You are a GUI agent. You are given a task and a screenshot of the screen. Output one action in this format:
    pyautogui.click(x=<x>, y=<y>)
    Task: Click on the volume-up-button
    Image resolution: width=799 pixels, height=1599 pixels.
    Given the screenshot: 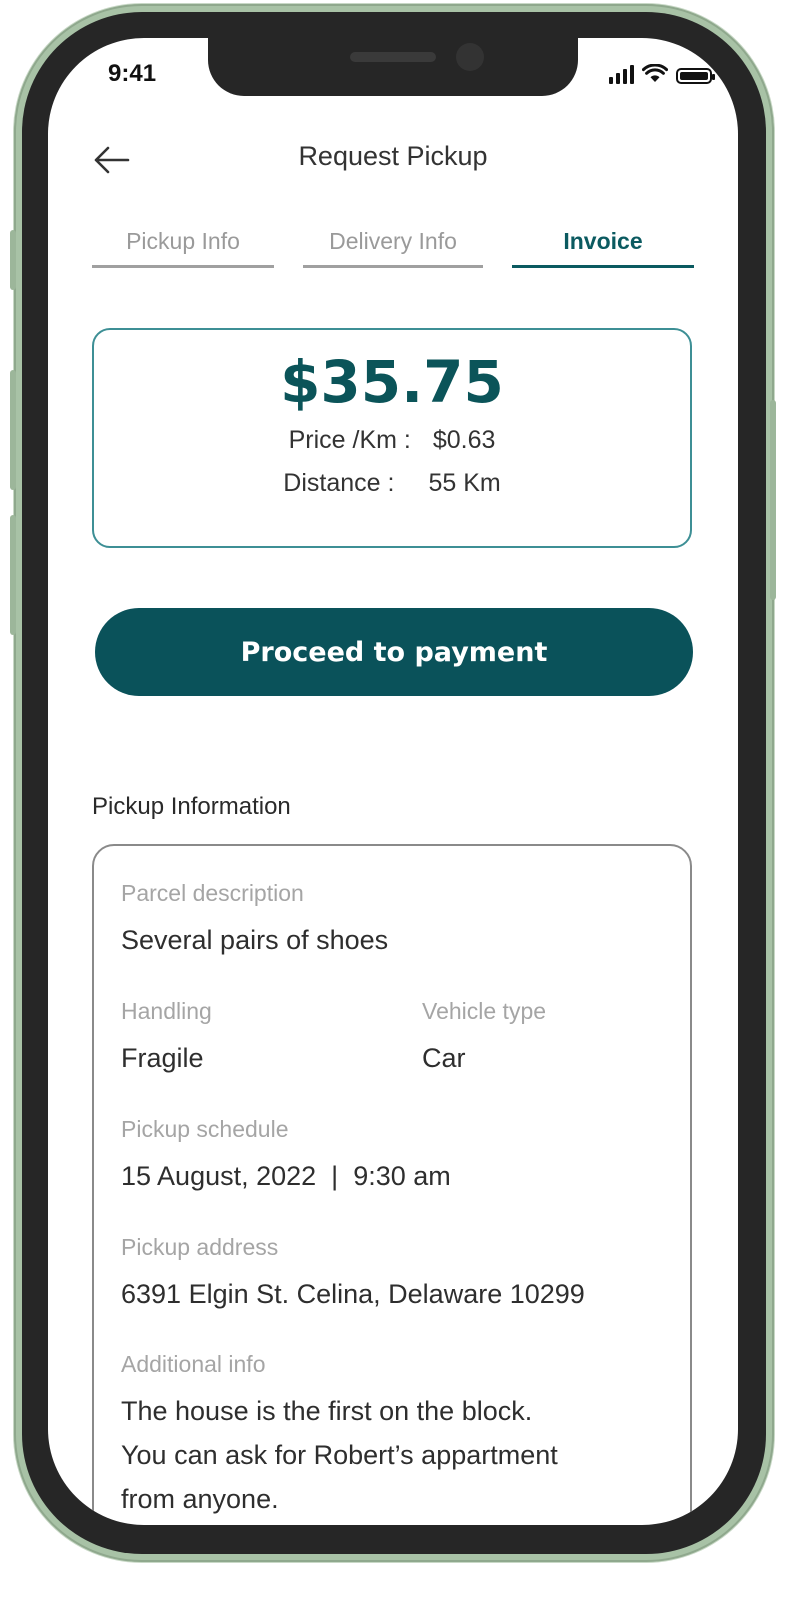 What is the action you would take?
    pyautogui.click(x=13, y=430)
    